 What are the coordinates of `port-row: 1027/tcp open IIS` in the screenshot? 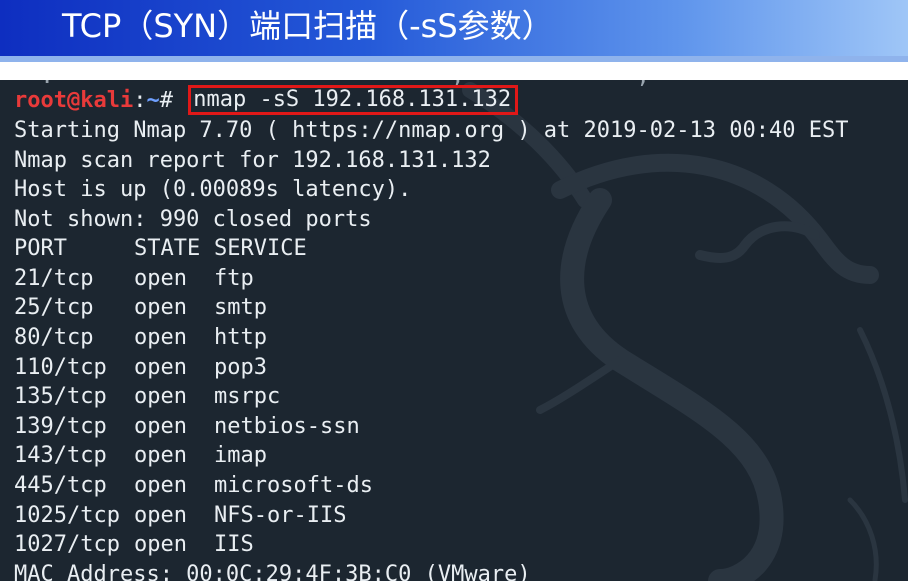 It's located at (134, 545).